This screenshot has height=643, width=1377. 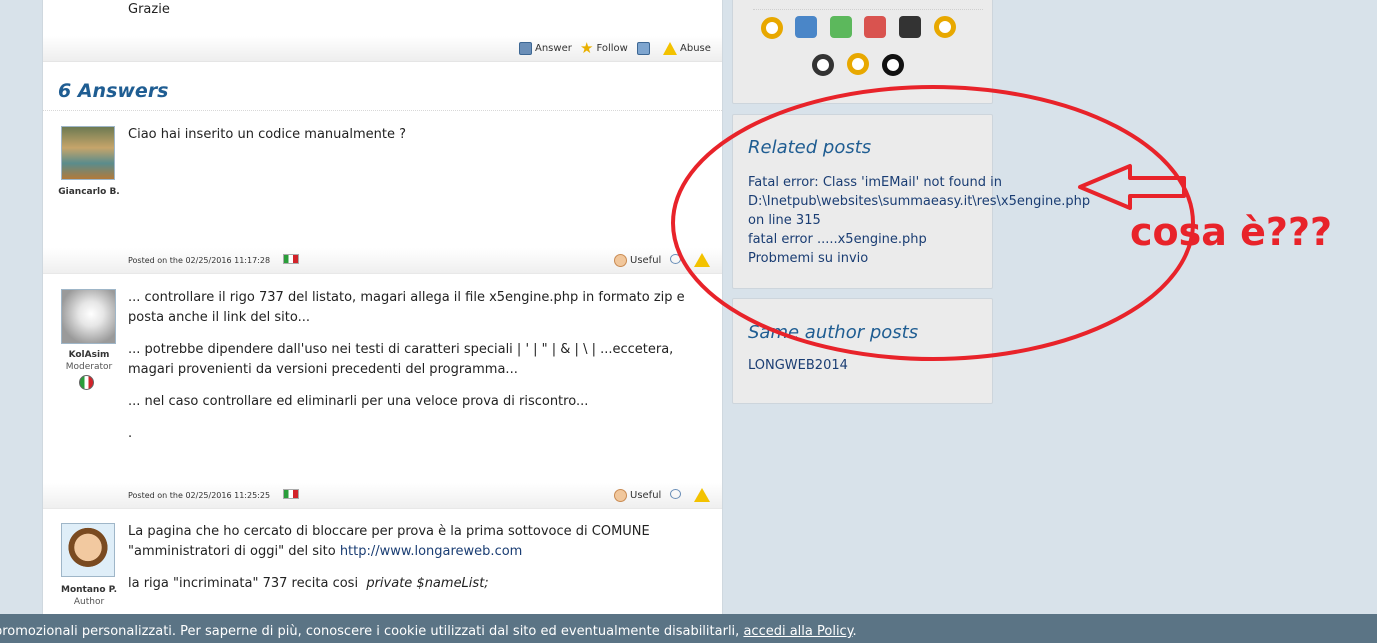 I want to click on warning-icon, so click(x=670, y=48).